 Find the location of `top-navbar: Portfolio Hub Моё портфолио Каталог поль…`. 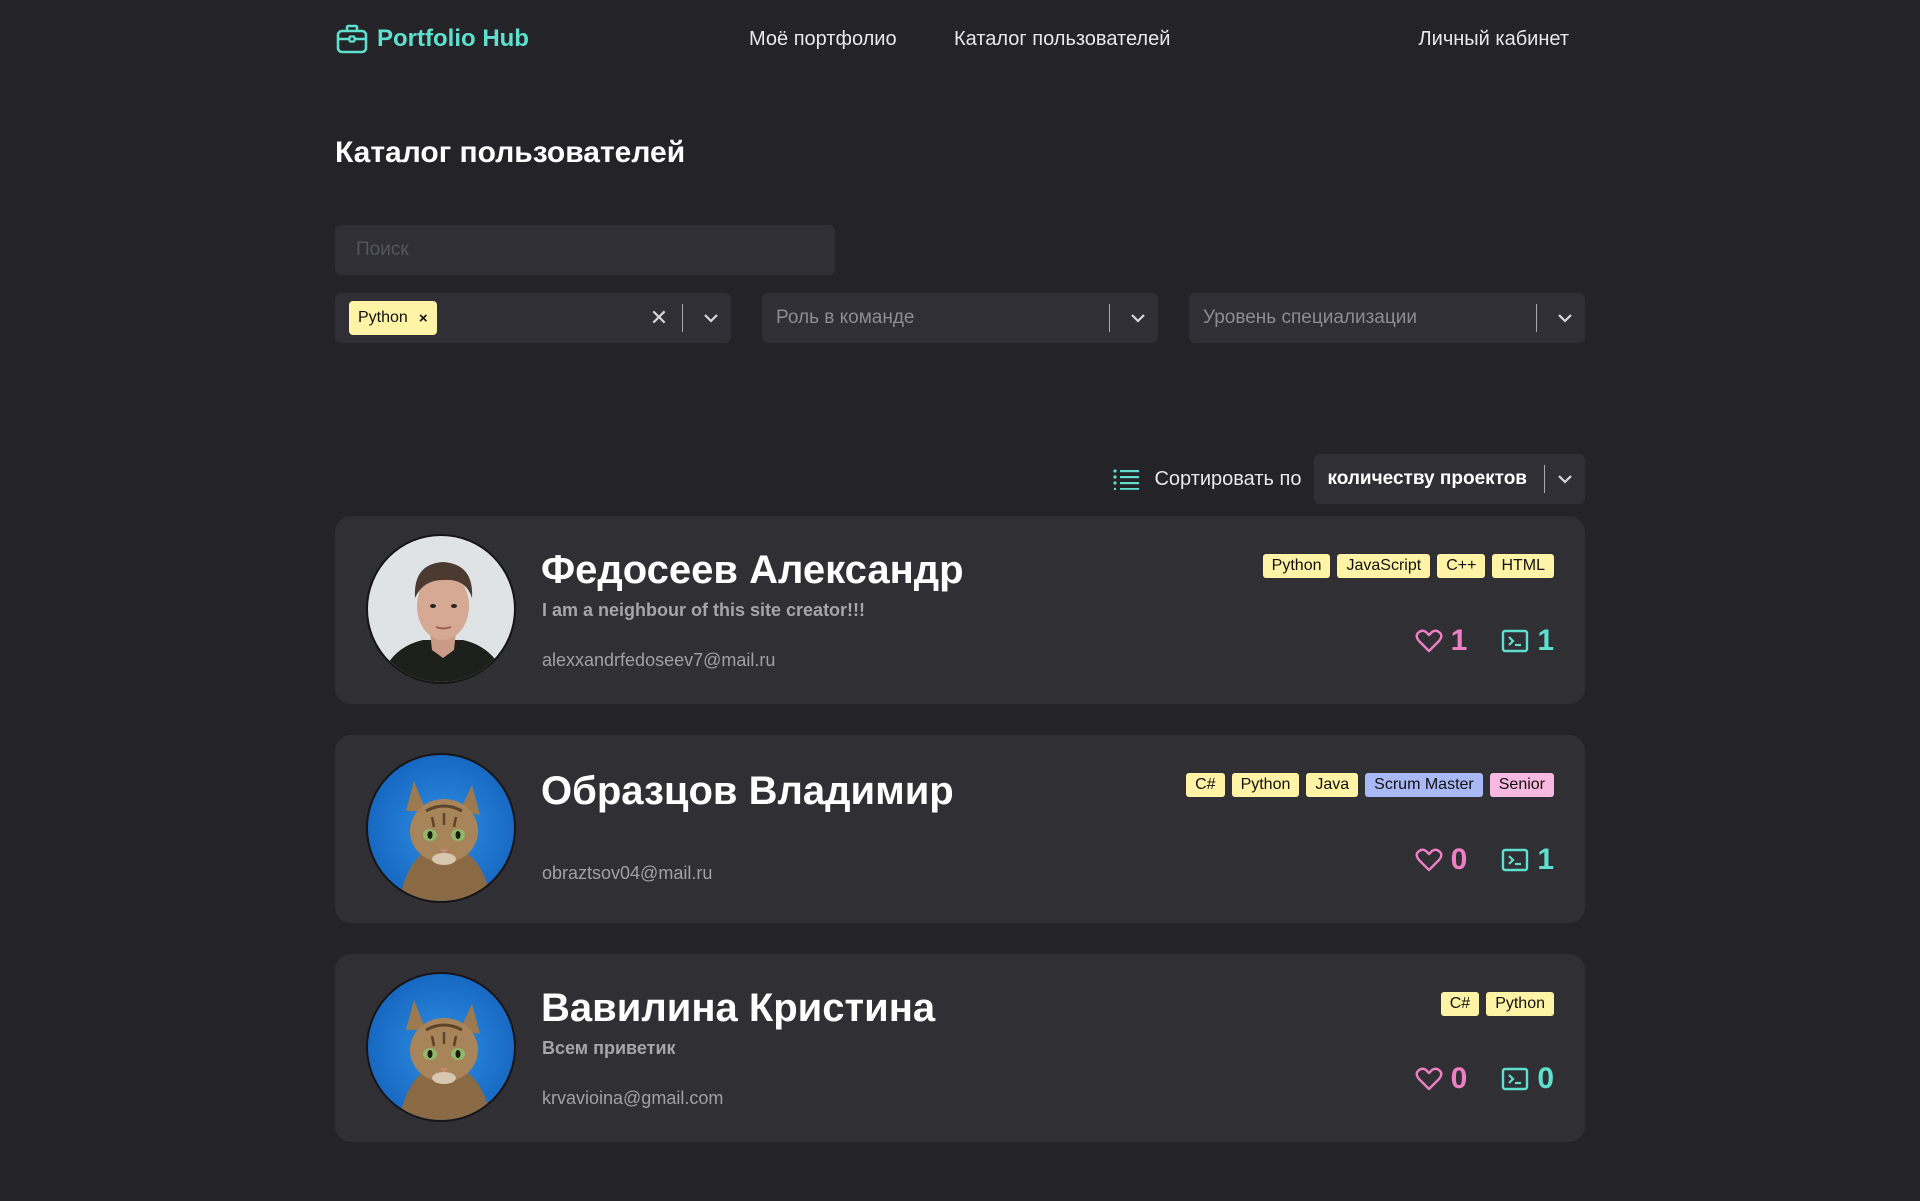

top-navbar: Portfolio Hub Моё портфолио Каталог поль… is located at coordinates (960, 42).